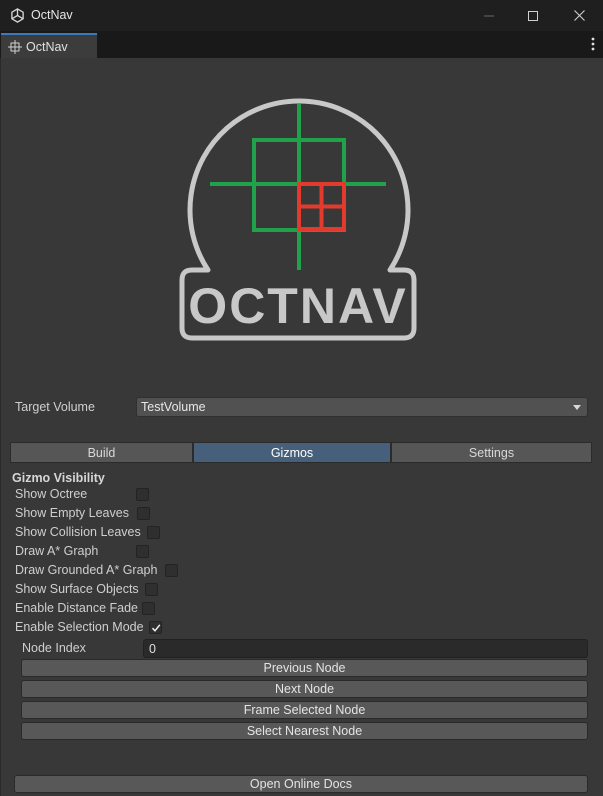 This screenshot has height=796, width=603. What do you see at coordinates (304, 731) in the screenshot?
I see `select-nearest-node-button: Select Nearest Node` at bounding box center [304, 731].